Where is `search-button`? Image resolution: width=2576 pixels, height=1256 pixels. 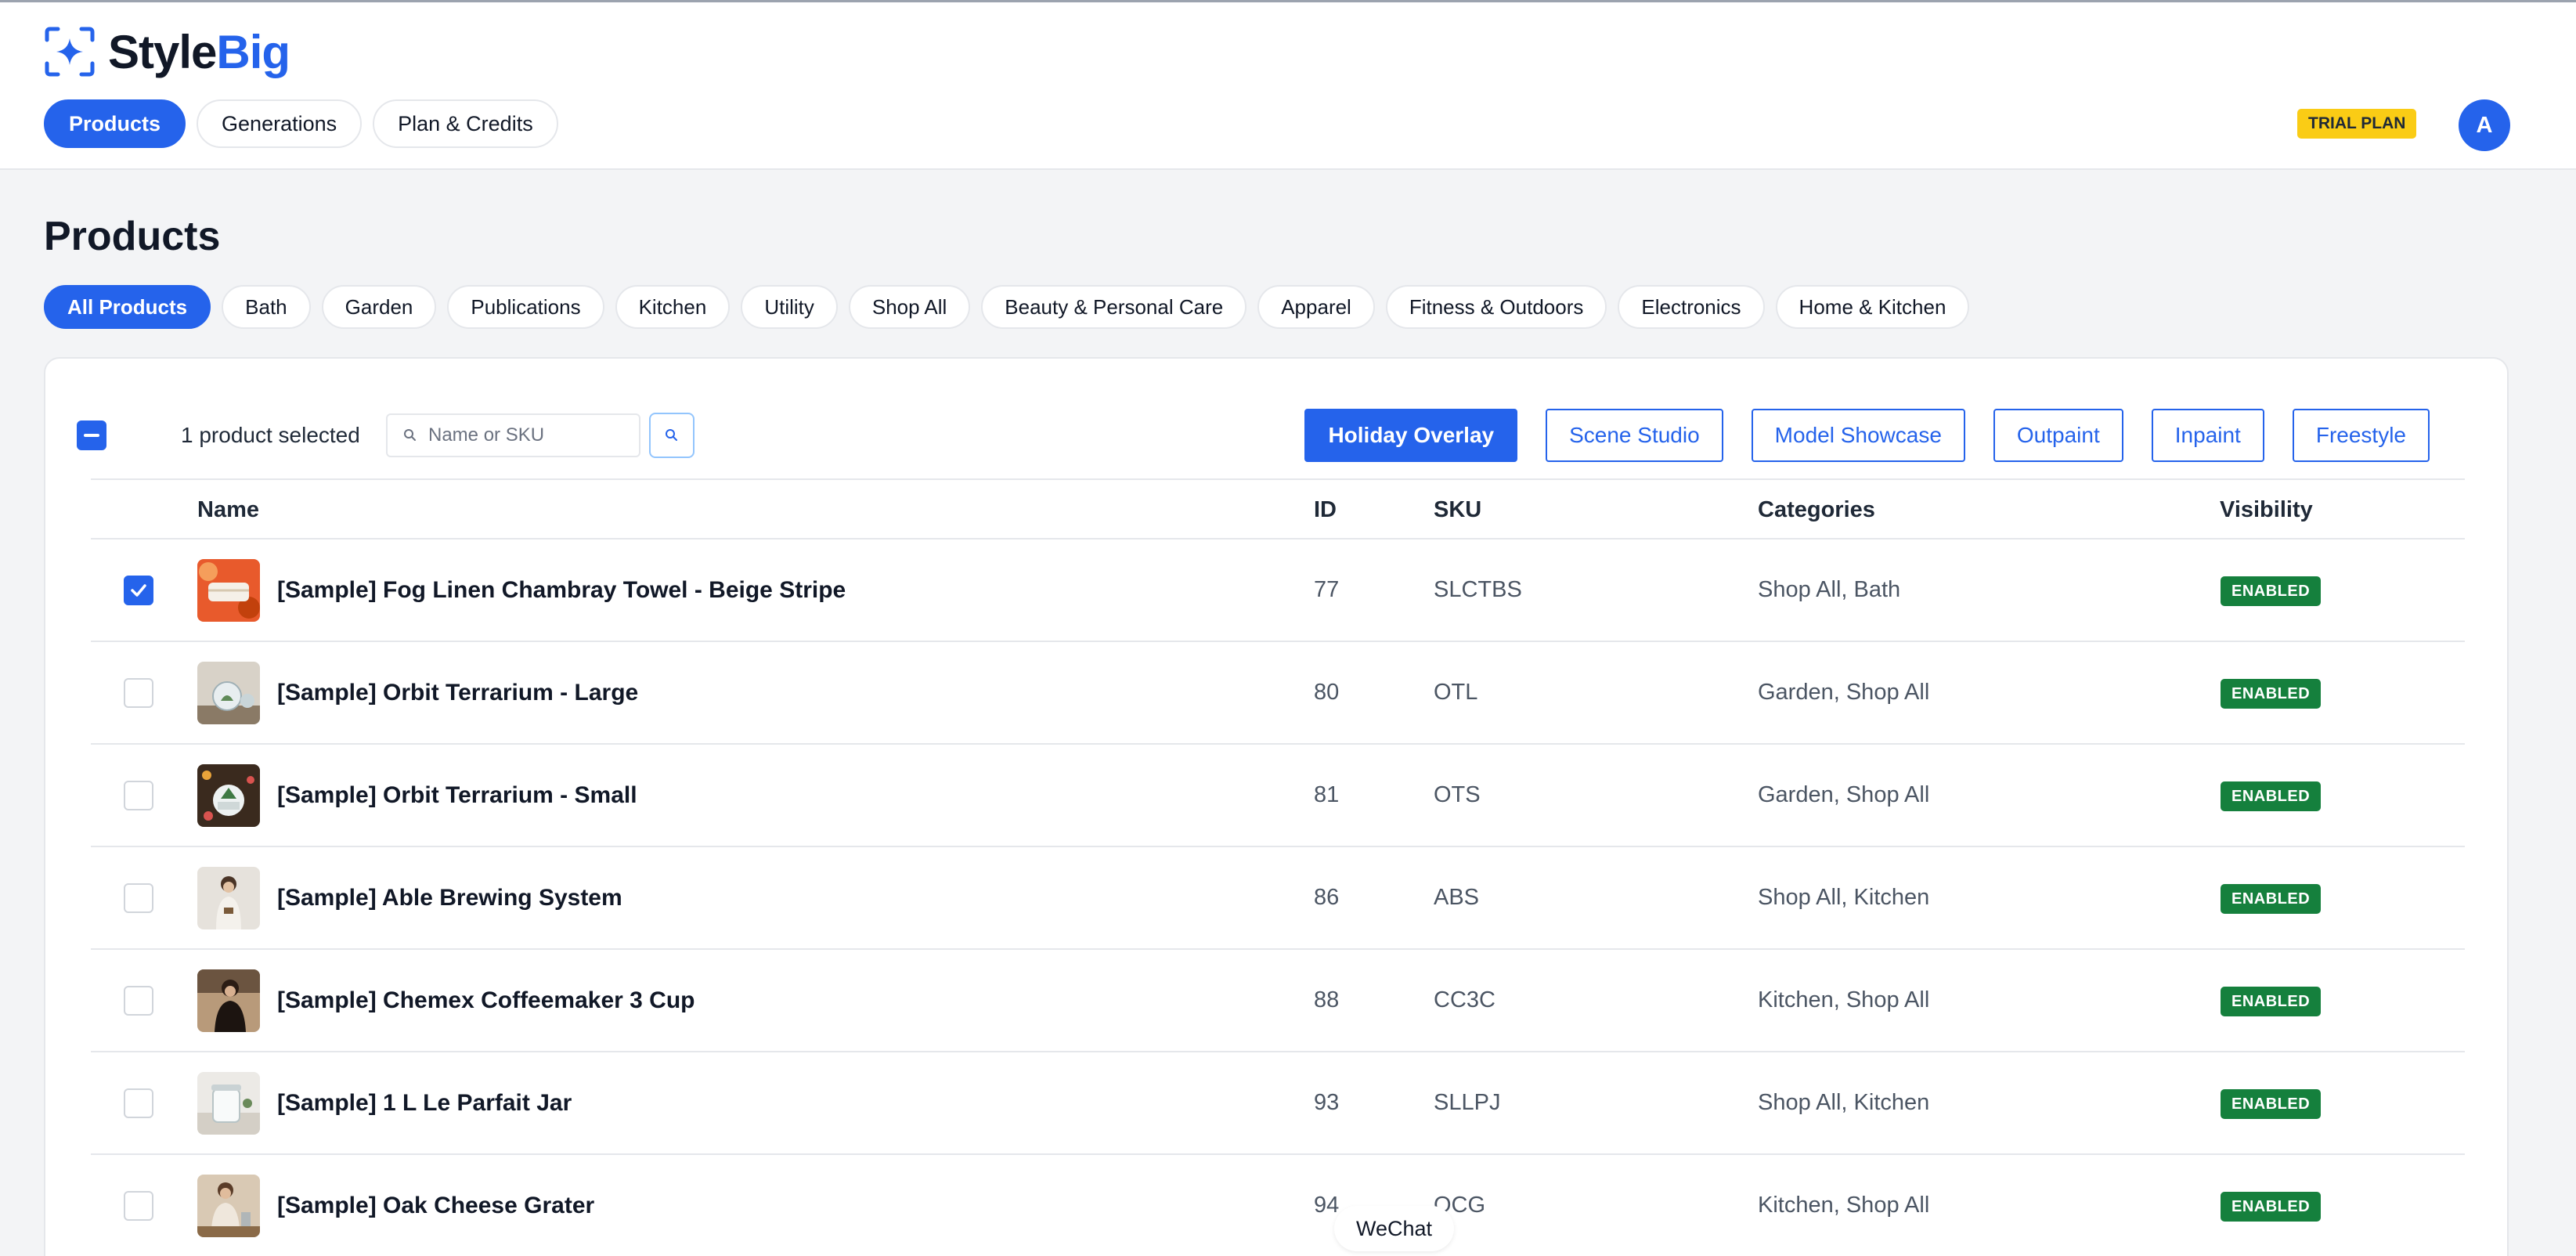 search-button is located at coordinates (672, 435).